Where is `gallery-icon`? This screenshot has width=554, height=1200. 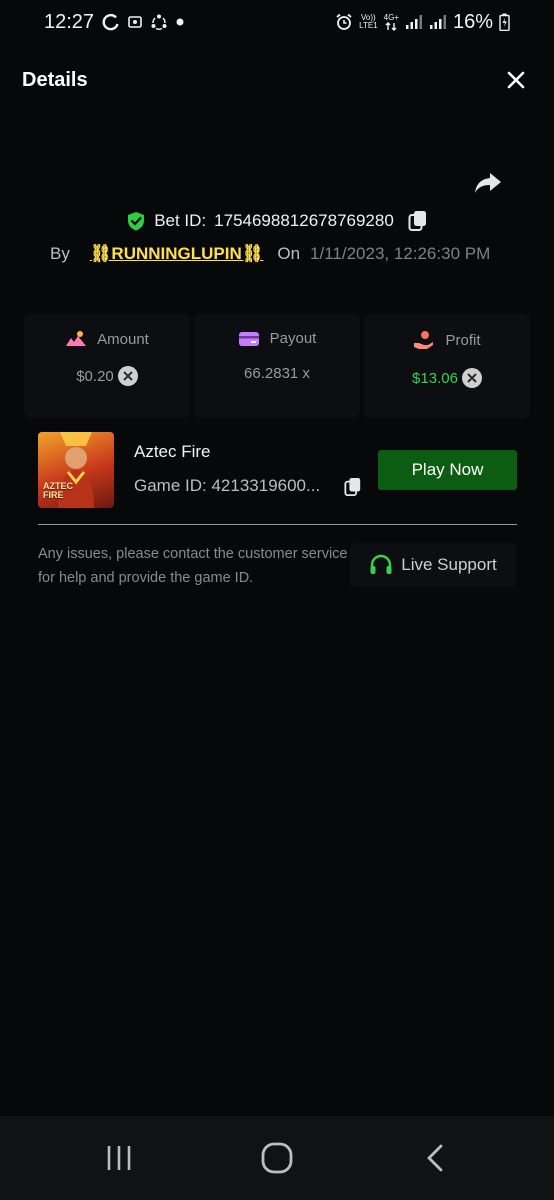
gallery-icon is located at coordinates (135, 22).